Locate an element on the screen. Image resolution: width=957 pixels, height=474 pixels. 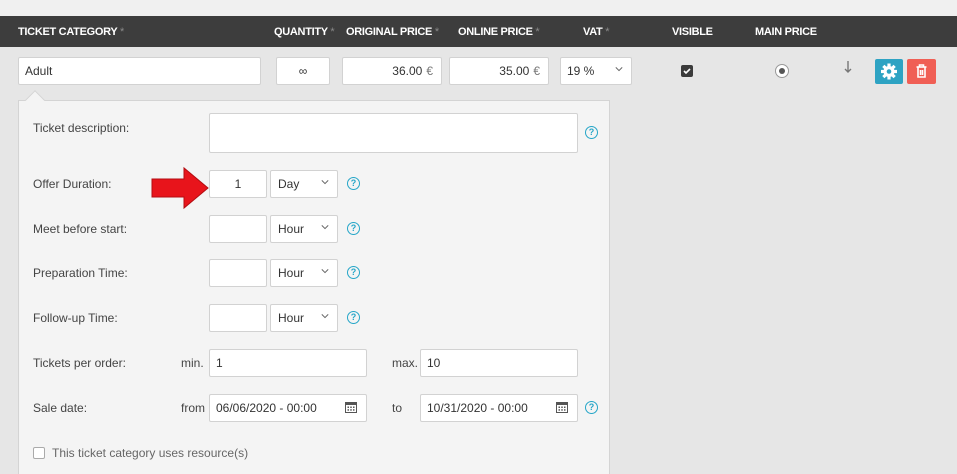
min-tickets-input: 1 is located at coordinates (288, 363).